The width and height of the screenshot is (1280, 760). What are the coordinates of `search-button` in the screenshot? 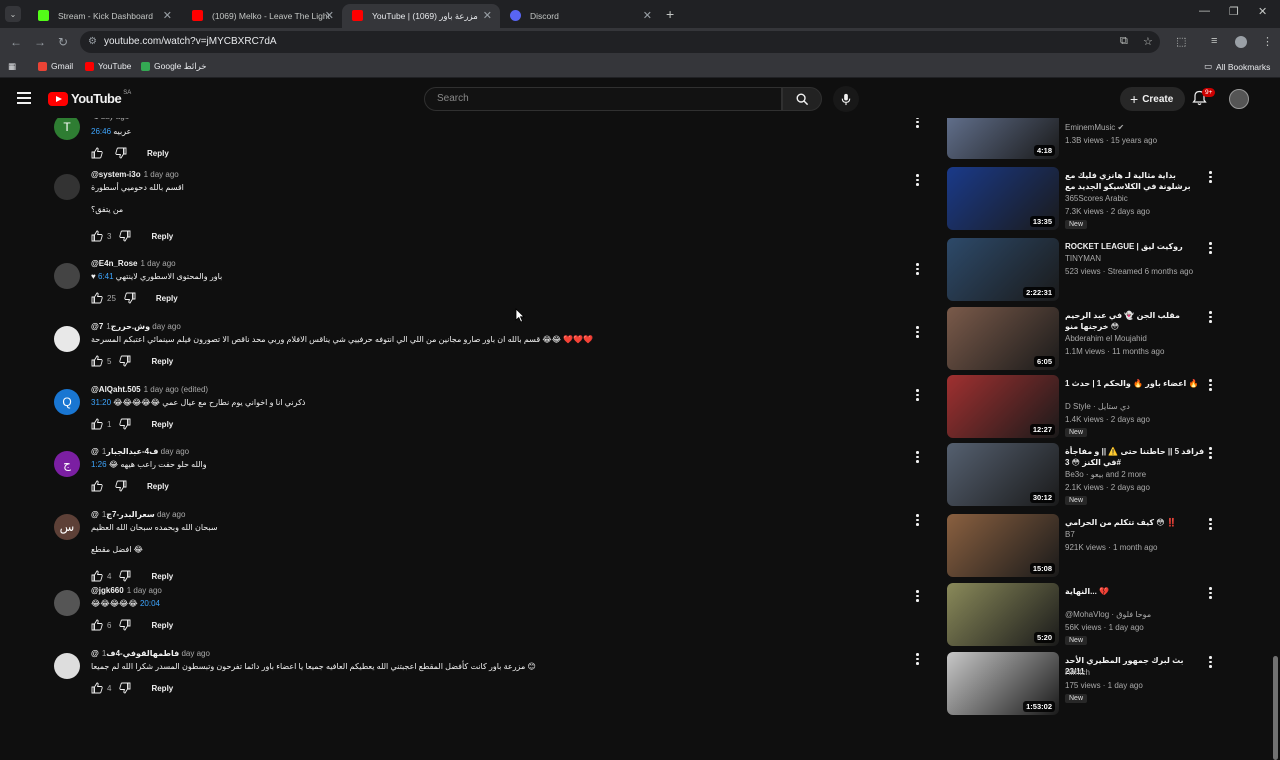 It's located at (802, 99).